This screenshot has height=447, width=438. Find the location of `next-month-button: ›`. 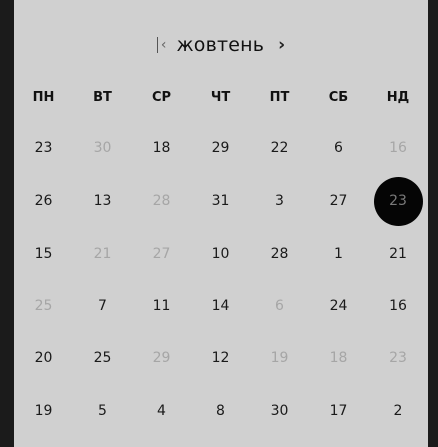

next-month-button: › is located at coordinates (281, 45).